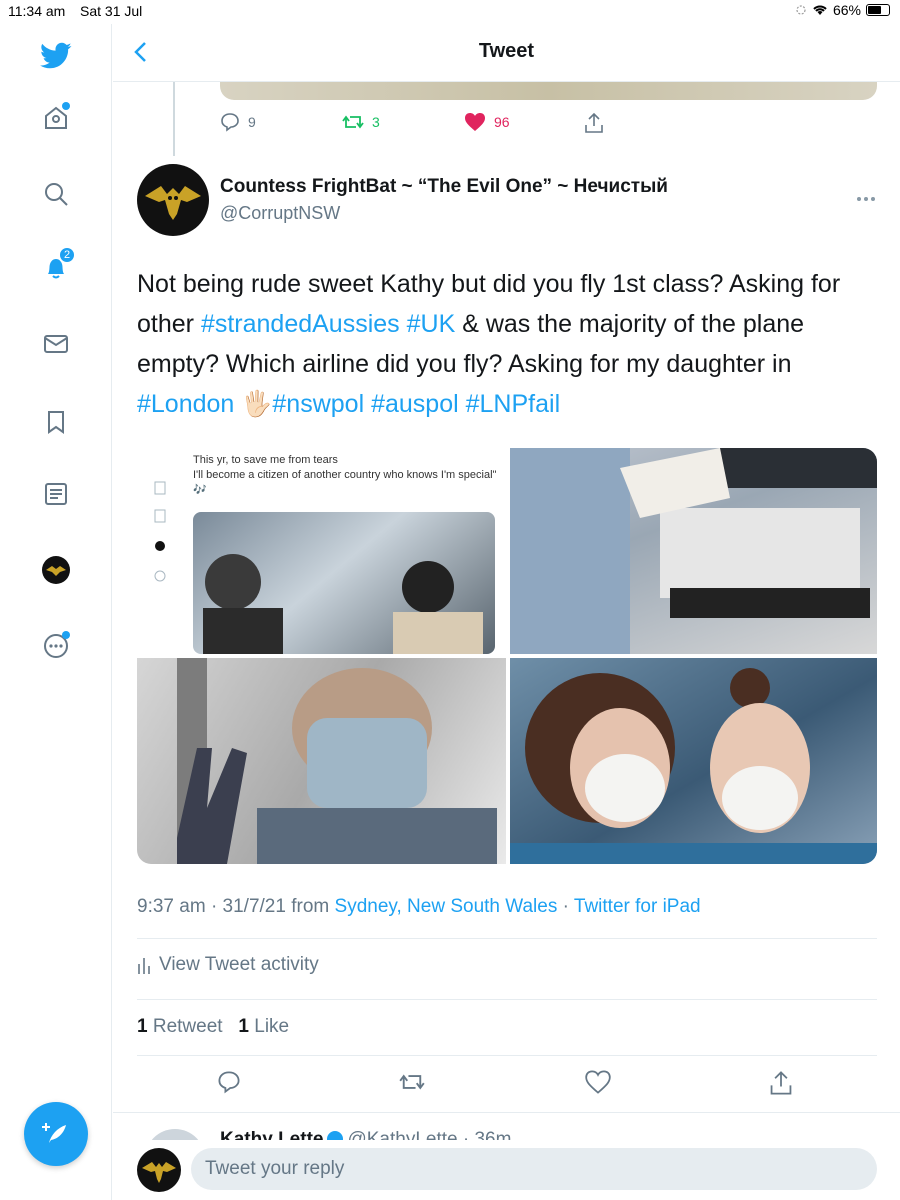 The height and width of the screenshot is (1200, 900). I want to click on hashtag-link: #UK, so click(431, 324).